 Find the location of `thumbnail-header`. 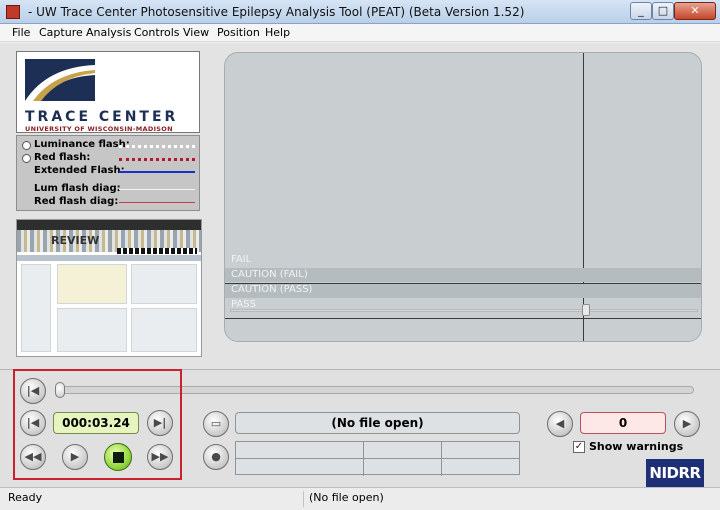

thumbnail-header is located at coordinates (109, 225).